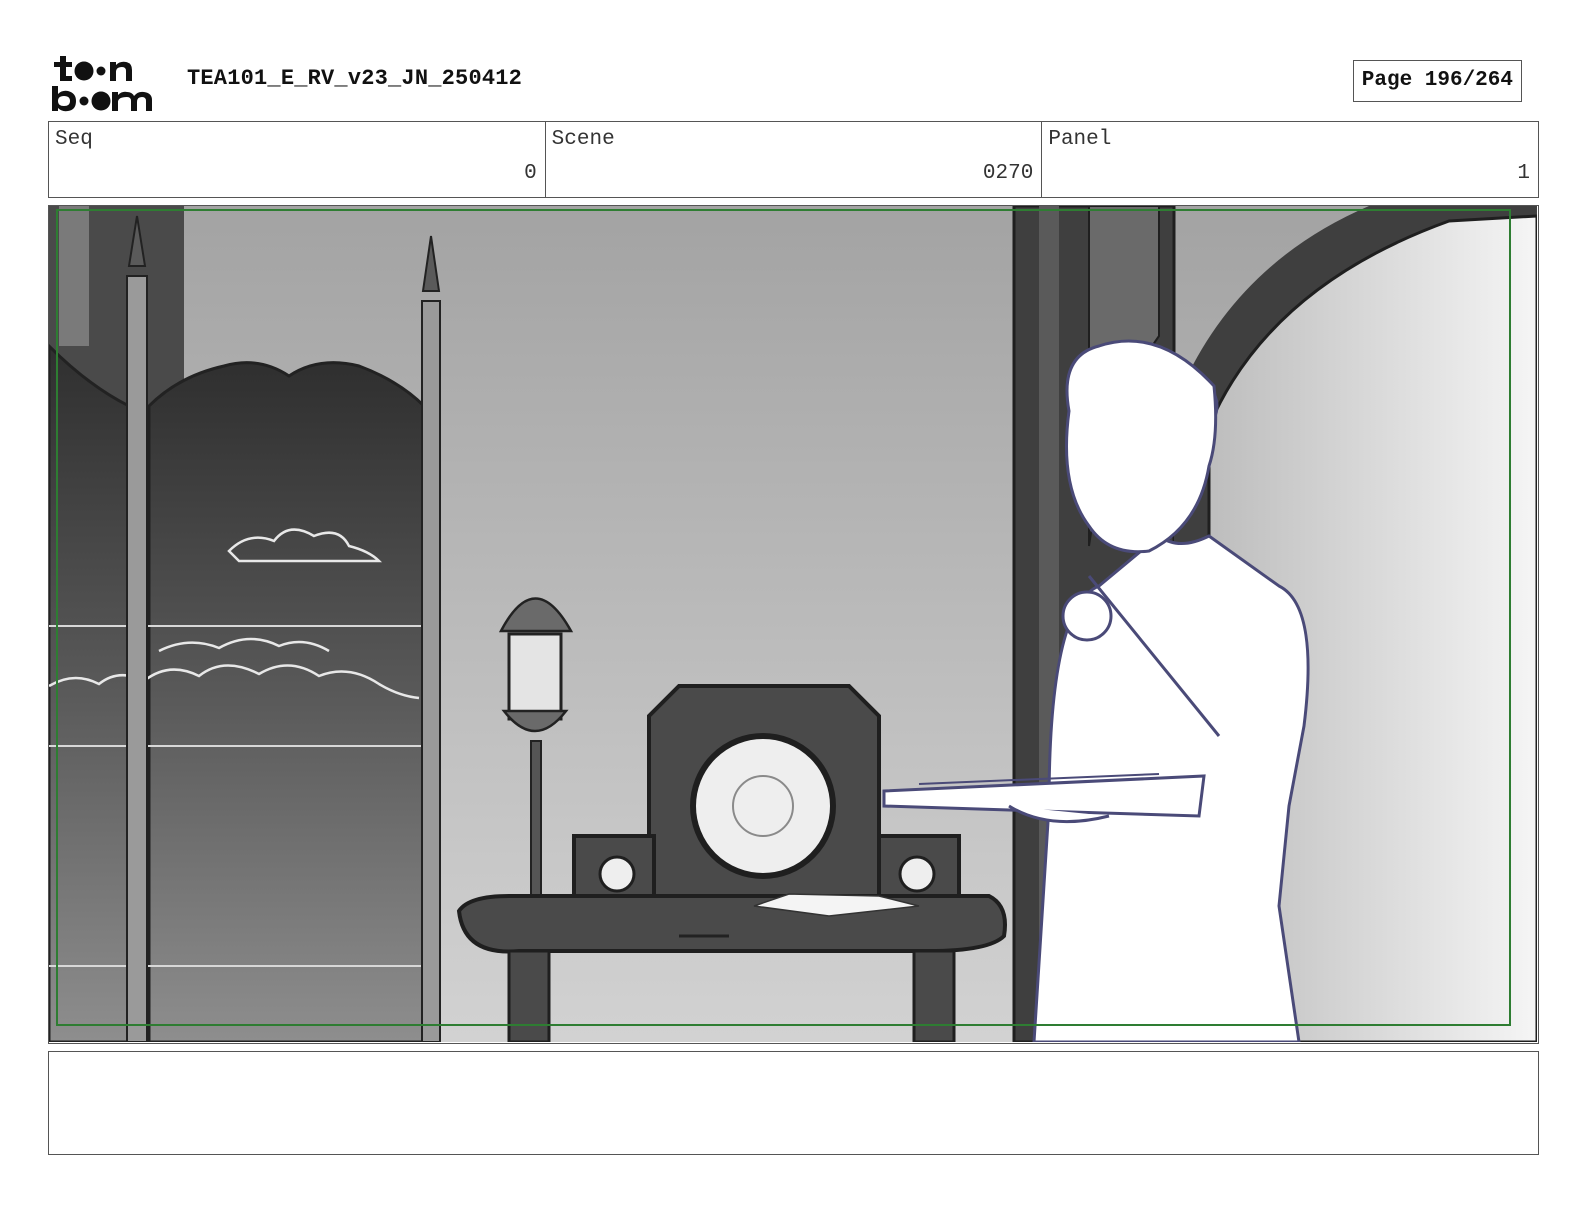 This screenshot has height=1224, width=1584. I want to click on toonboom-logo, so click(109, 82).